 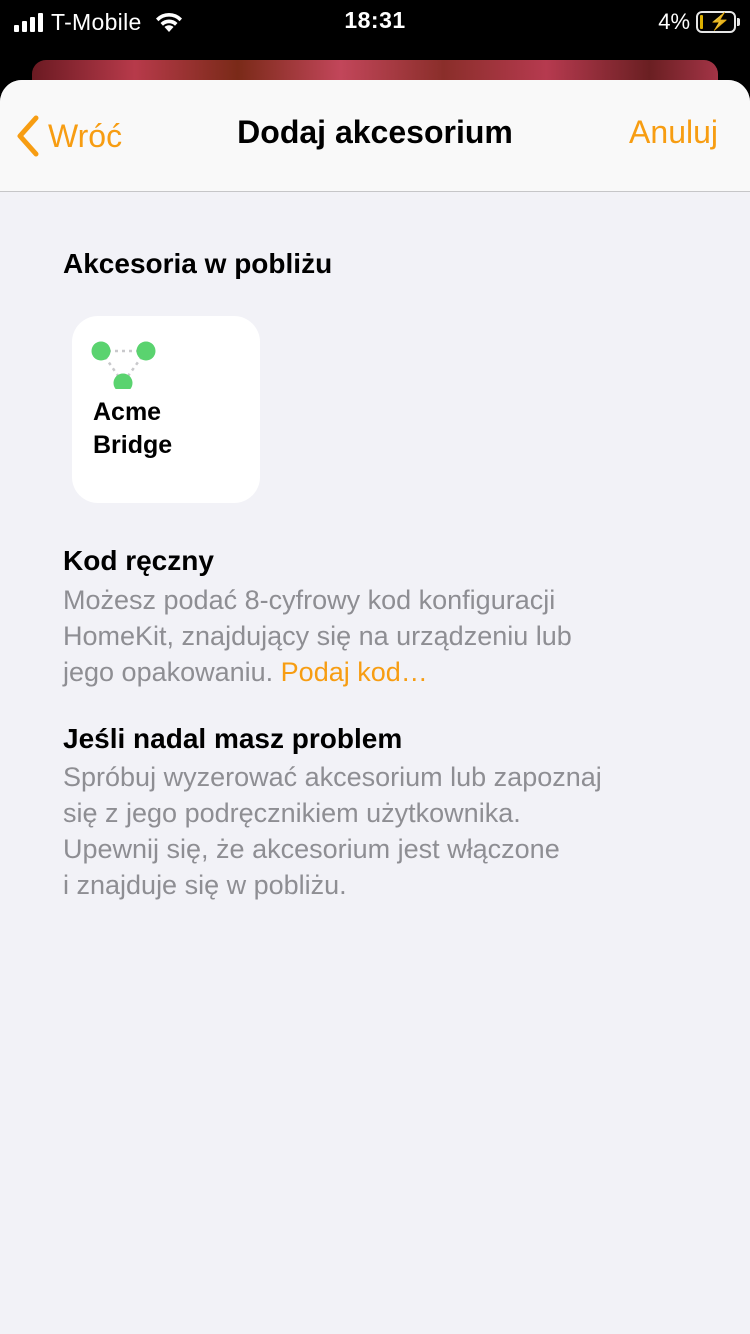 I want to click on status-right: 4% ⚡, so click(x=699, y=22).